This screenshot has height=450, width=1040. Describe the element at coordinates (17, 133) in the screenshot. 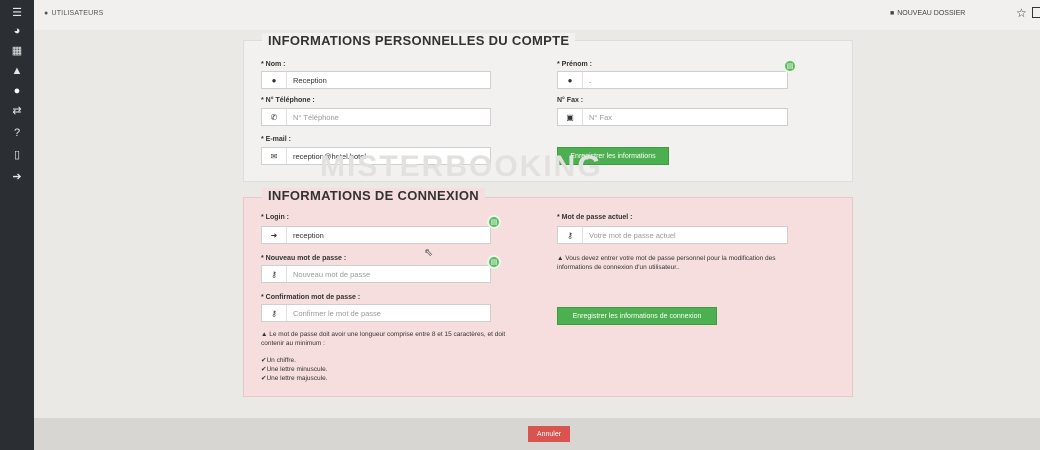

I see `help-icon: ?` at that location.